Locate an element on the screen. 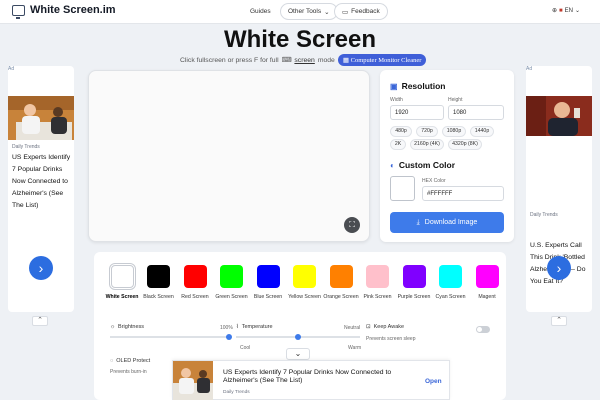 The height and width of the screenshot is (400, 600). color-preset-green-screen: Green Screen is located at coordinates (232, 282).